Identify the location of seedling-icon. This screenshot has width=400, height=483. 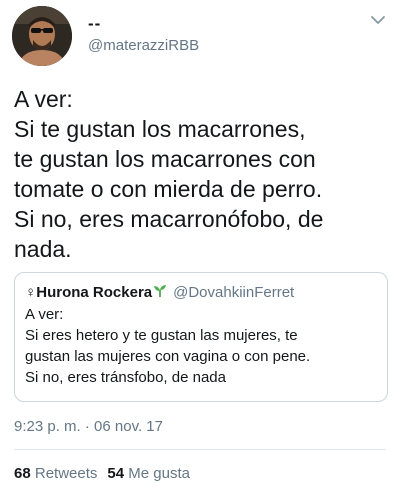
(160, 291).